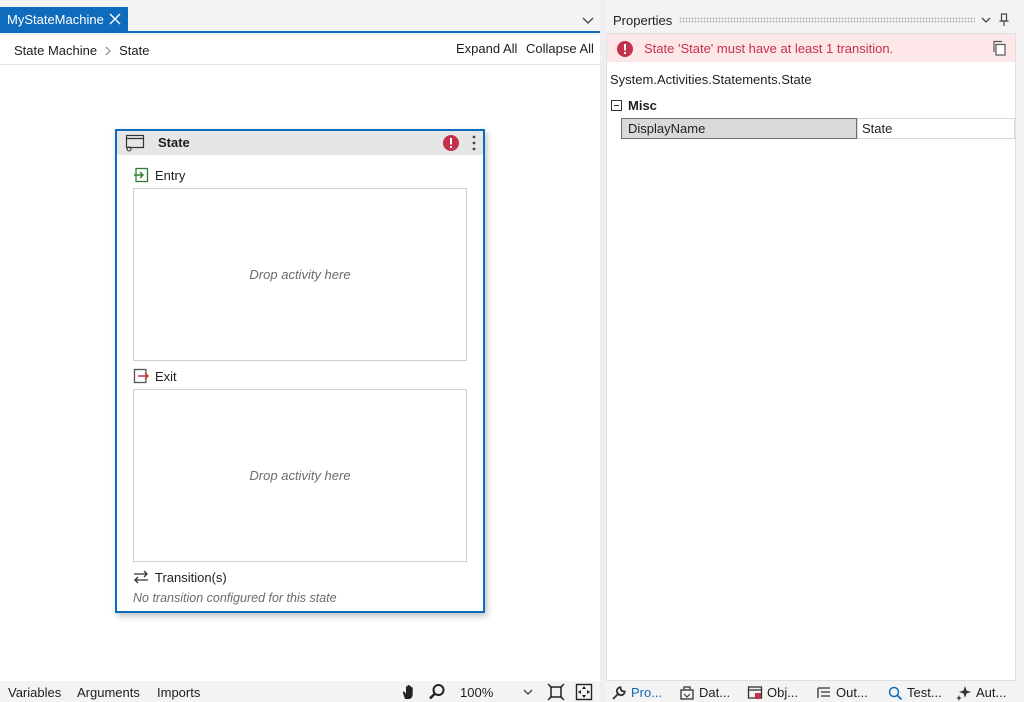 This screenshot has width=1024, height=702. I want to click on exit-label: Exit, so click(166, 376).